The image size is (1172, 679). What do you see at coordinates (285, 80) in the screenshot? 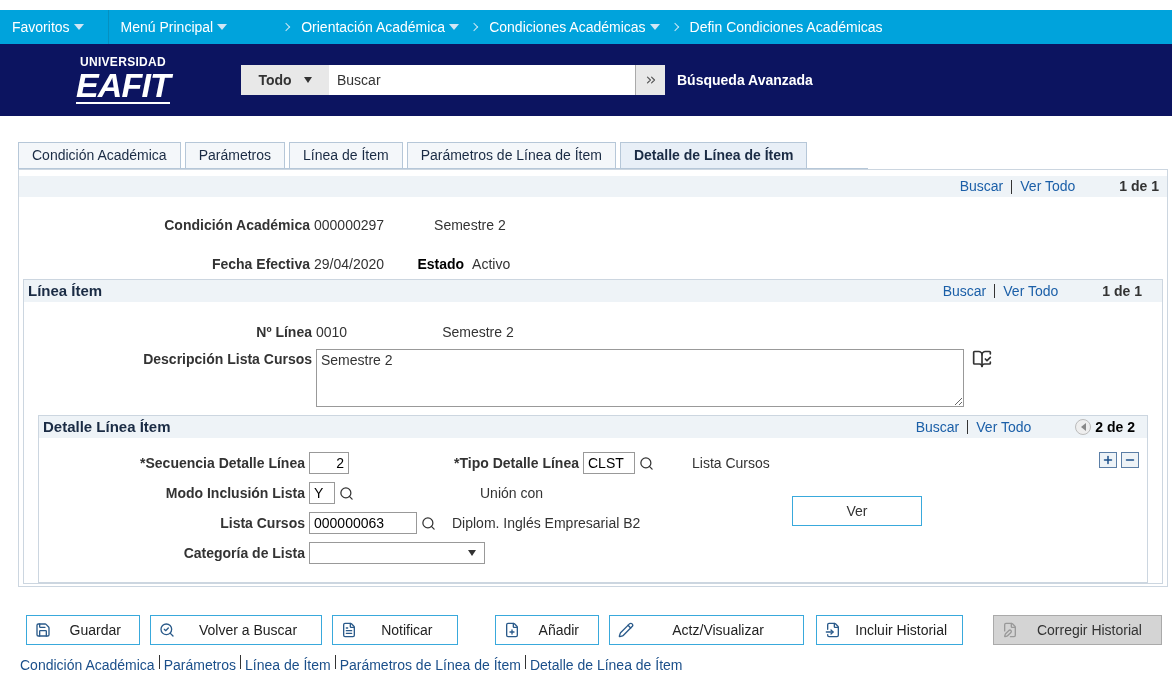
I see `search-scope-dropdown: Todo` at bounding box center [285, 80].